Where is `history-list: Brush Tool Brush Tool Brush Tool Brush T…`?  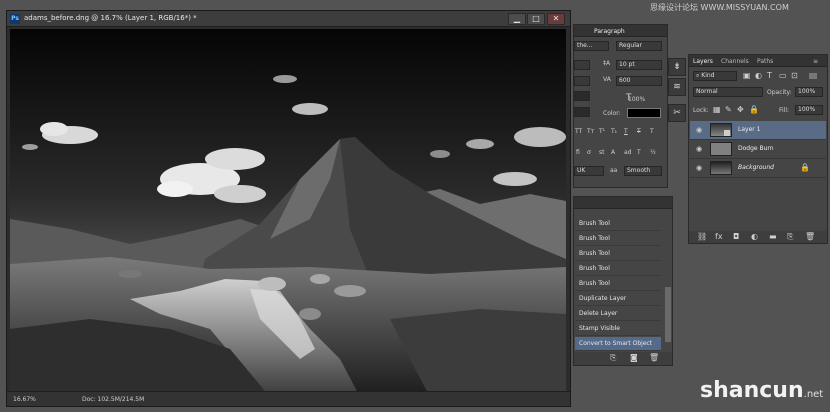 history-list: Brush Tool Brush Tool Brush Tool Brush T… is located at coordinates (623, 283).